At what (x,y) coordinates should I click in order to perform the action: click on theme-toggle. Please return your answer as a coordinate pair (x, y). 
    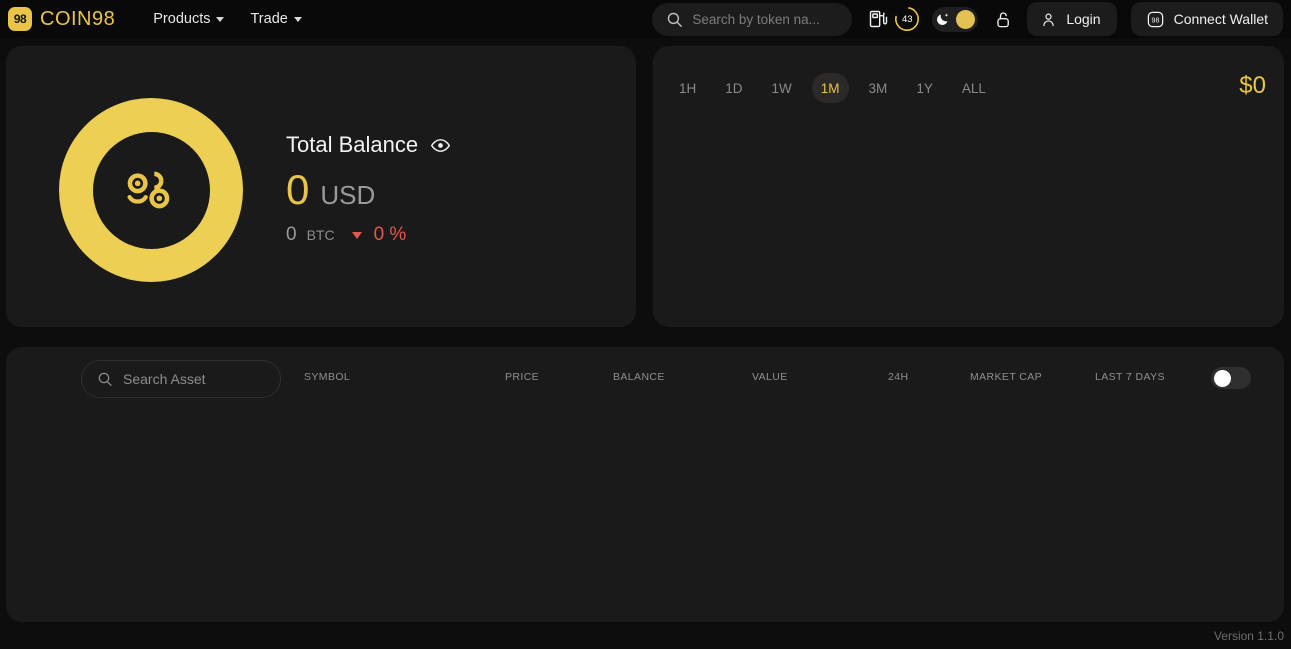
    Looking at the image, I should click on (955, 19).